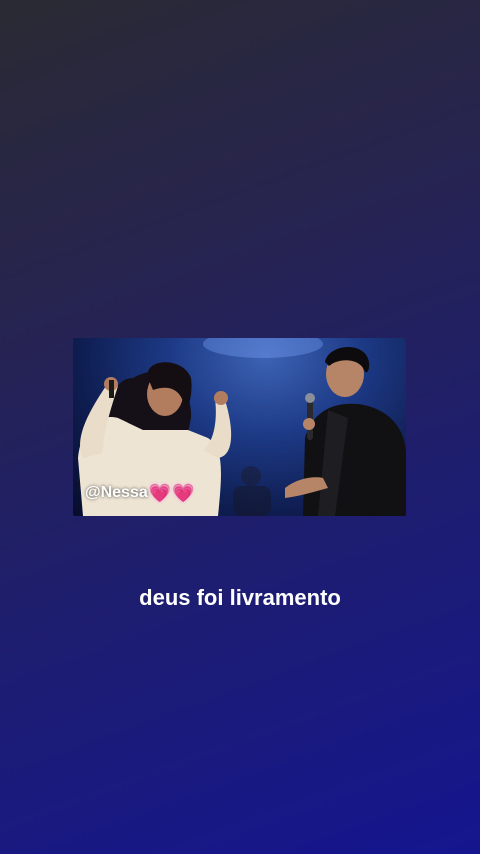 This screenshot has height=854, width=480. Describe the element at coordinates (345, 431) in the screenshot. I see `man-figure` at that location.